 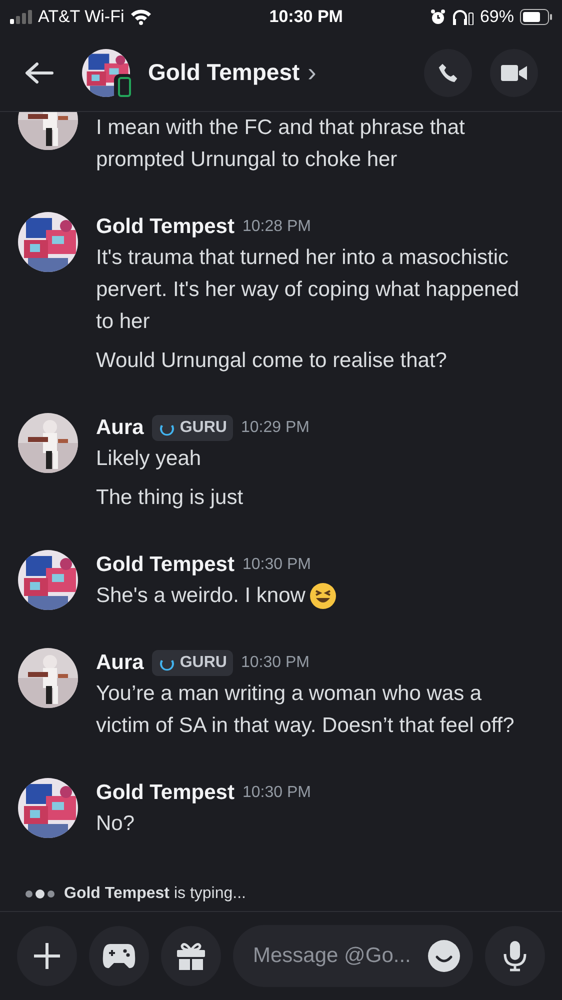 I want to click on signal-icon, so click(x=21, y=17).